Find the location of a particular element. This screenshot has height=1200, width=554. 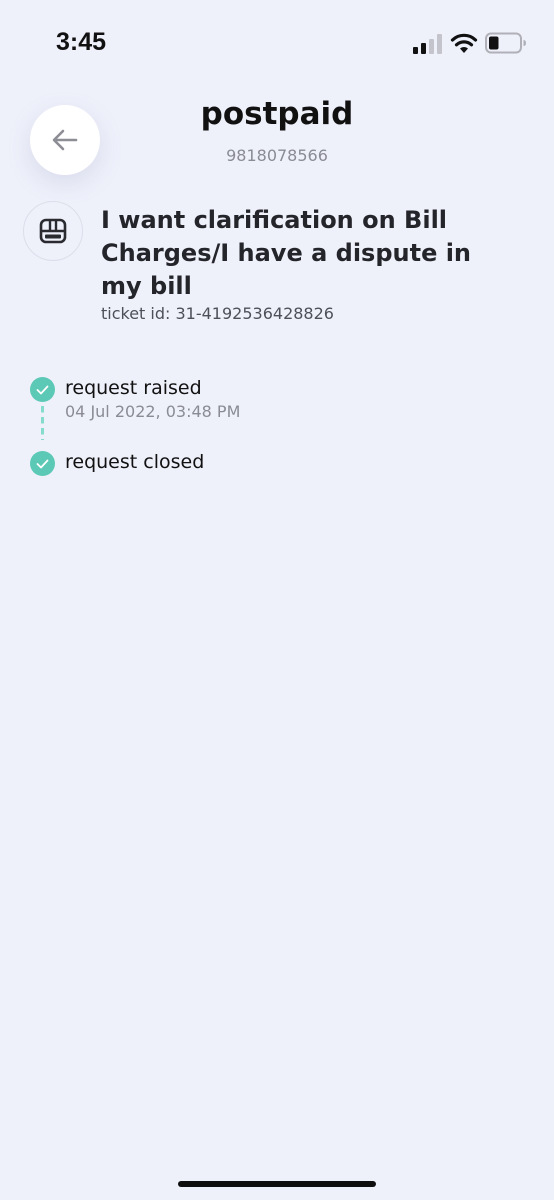

status-time: 3:45 is located at coordinates (81, 42).